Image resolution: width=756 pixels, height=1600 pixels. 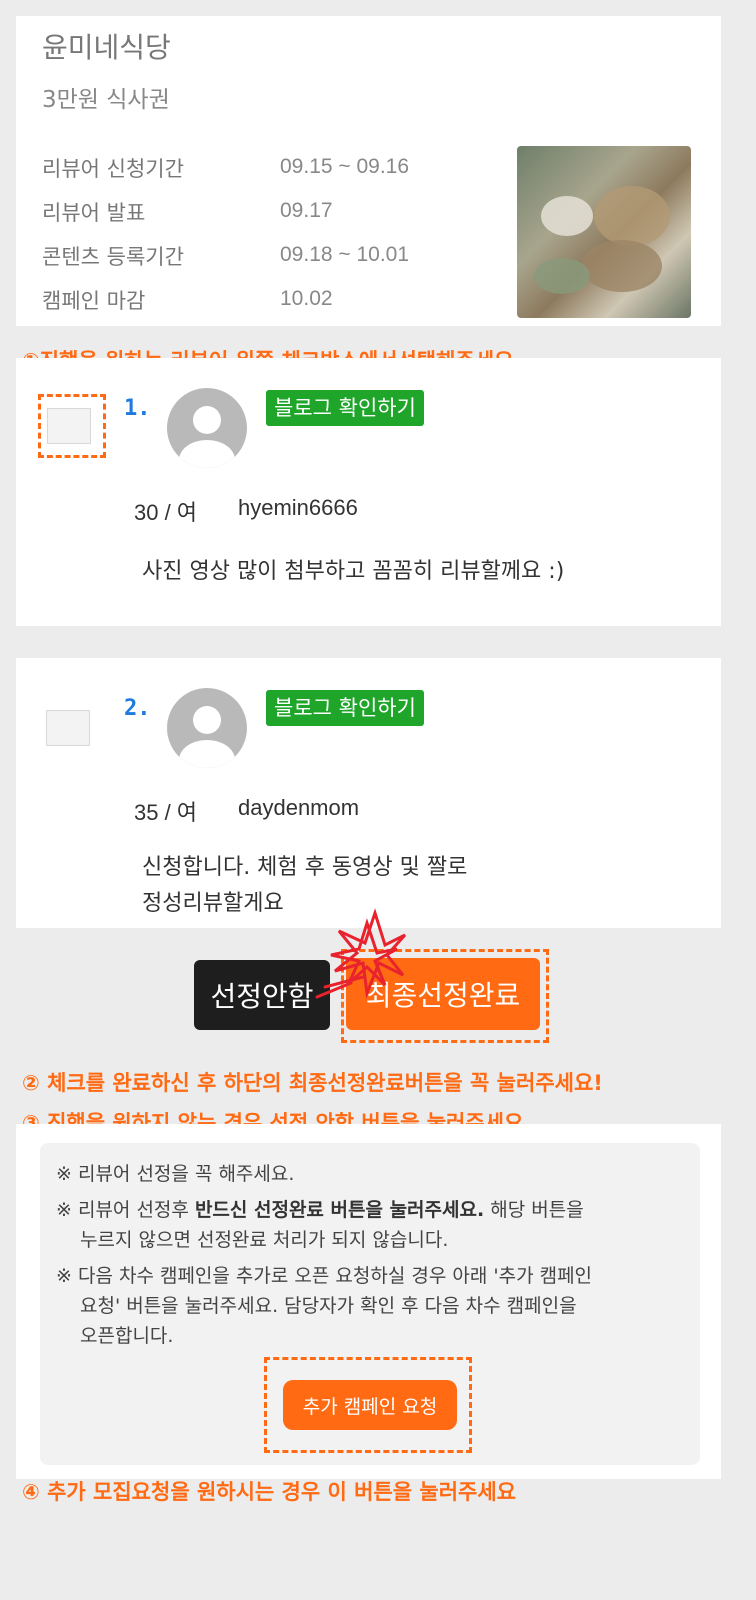 I want to click on notice-line: 누르지 않으면 선정완료 처리가 되지 않습니다., so click(x=264, y=1240).